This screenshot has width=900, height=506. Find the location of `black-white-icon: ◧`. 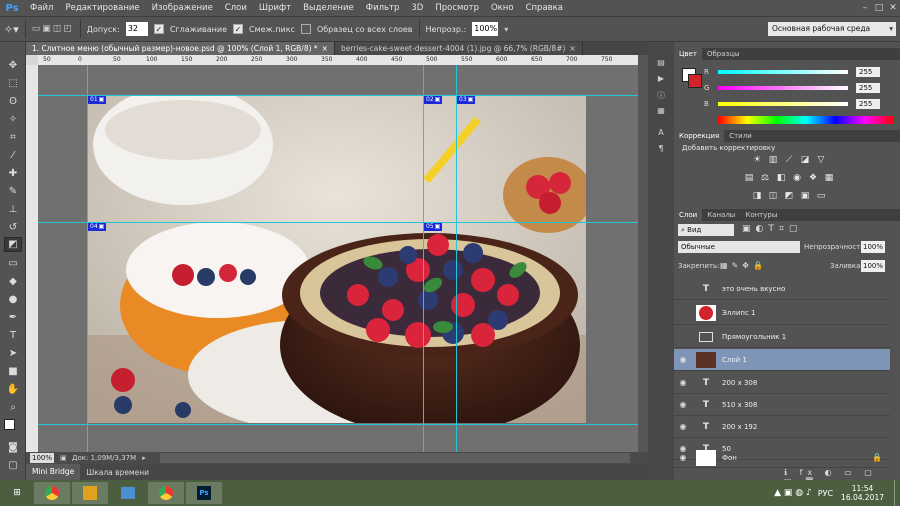

black-white-icon: ◧ is located at coordinates (781, 178).